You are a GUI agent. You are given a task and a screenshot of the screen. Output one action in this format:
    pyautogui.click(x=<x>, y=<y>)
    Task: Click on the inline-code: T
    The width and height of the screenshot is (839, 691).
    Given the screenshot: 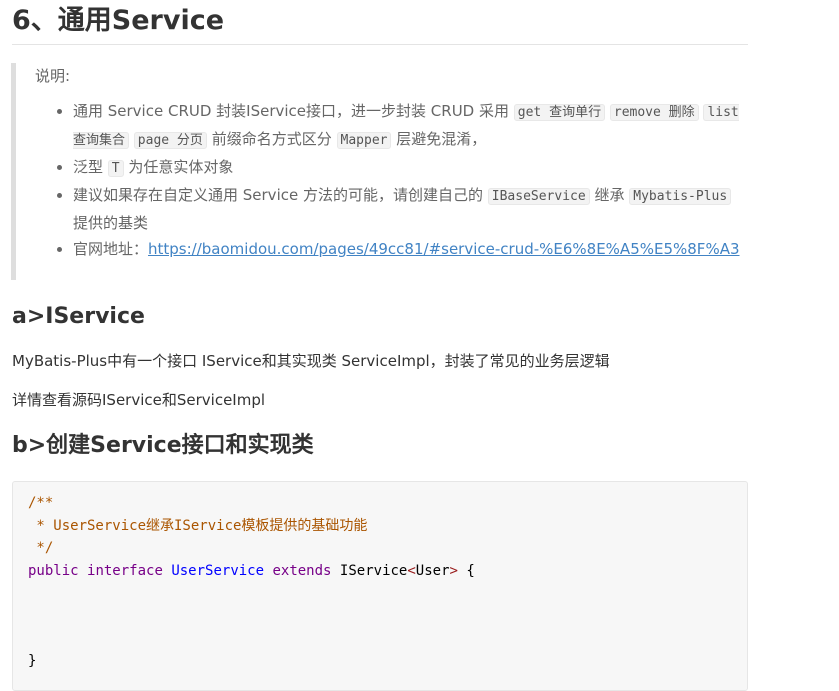 What is the action you would take?
    pyautogui.click(x=115, y=168)
    